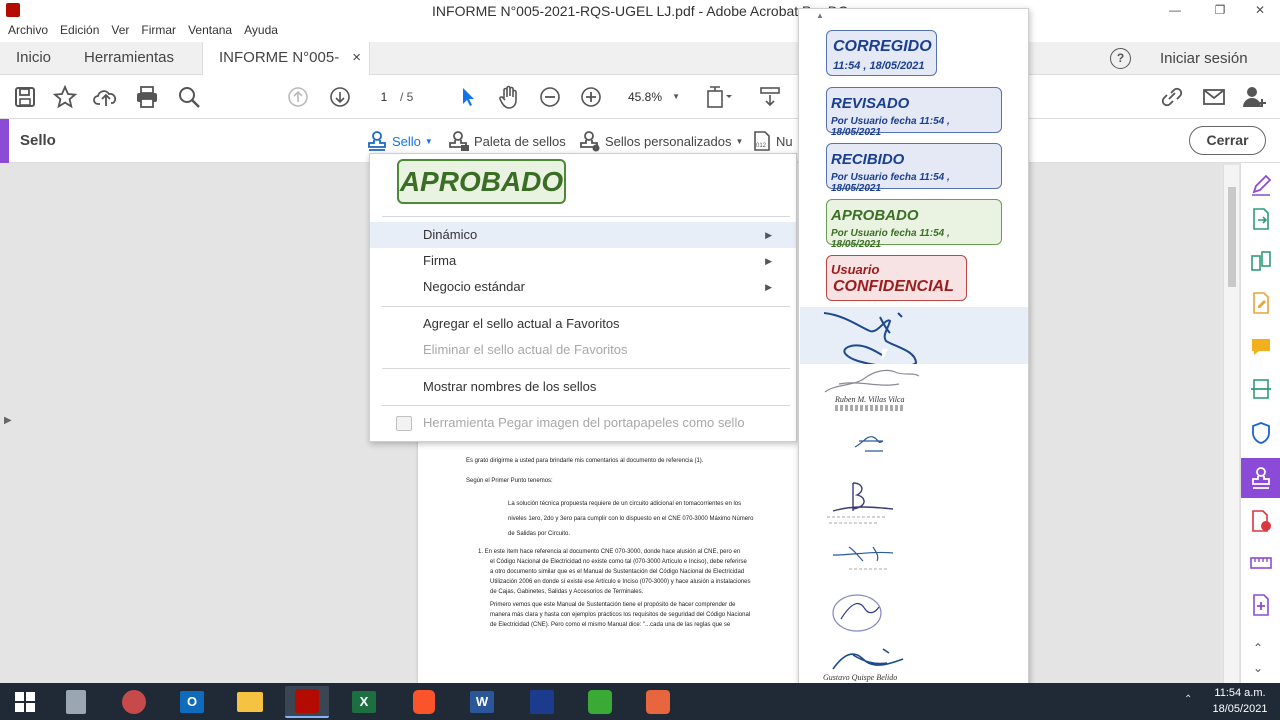 The image size is (1280, 720). What do you see at coordinates (356, 58) in the screenshot?
I see `tab-close-icon: ×` at bounding box center [356, 58].